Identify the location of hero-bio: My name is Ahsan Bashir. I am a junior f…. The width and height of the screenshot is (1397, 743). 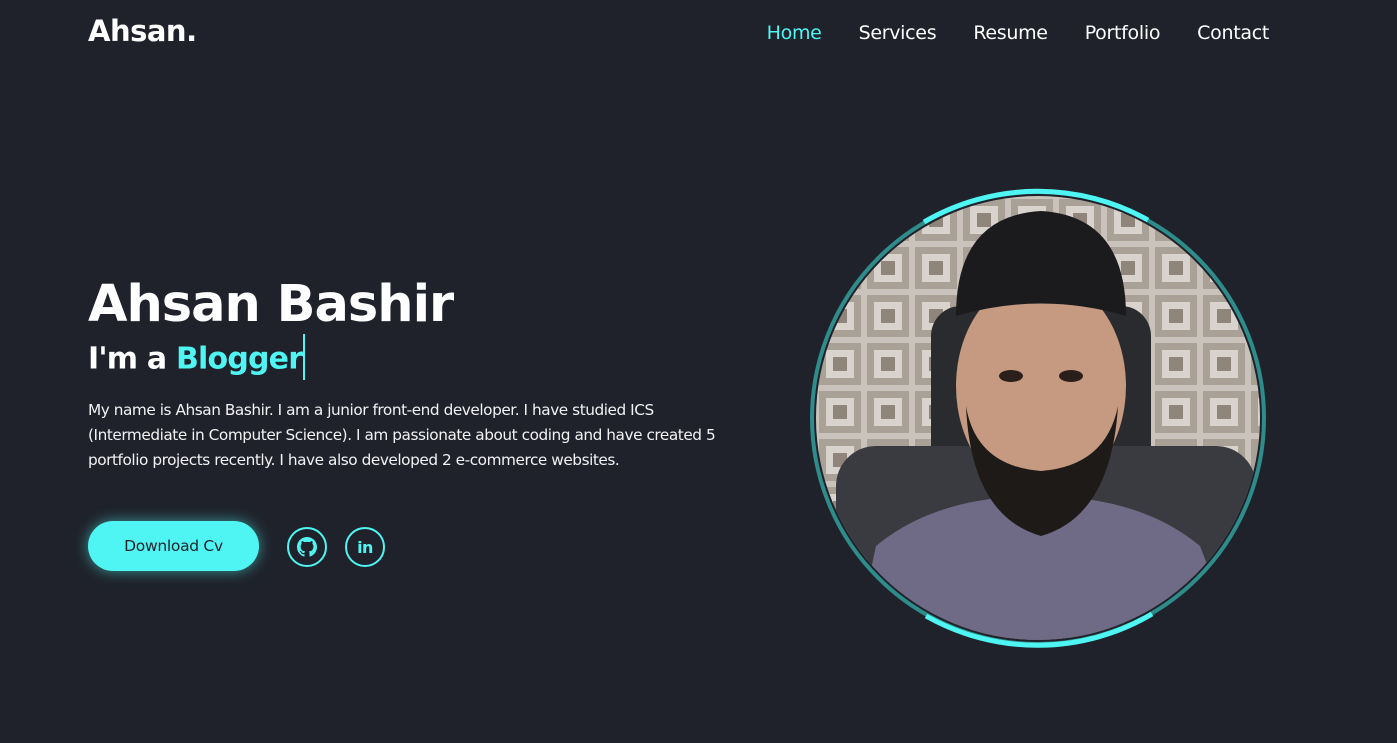
(402, 435).